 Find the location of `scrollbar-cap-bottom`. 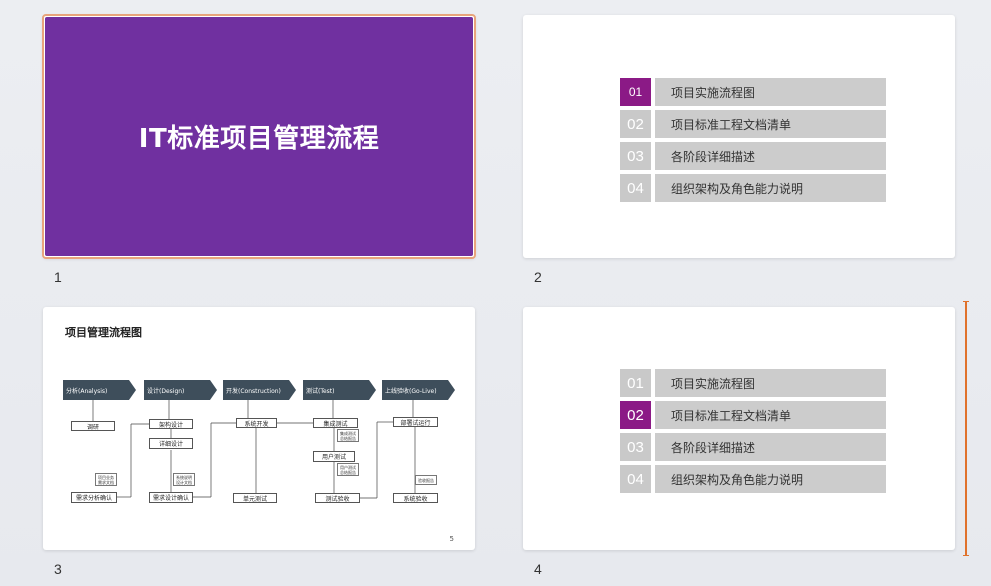

scrollbar-cap-bottom is located at coordinates (966, 555).